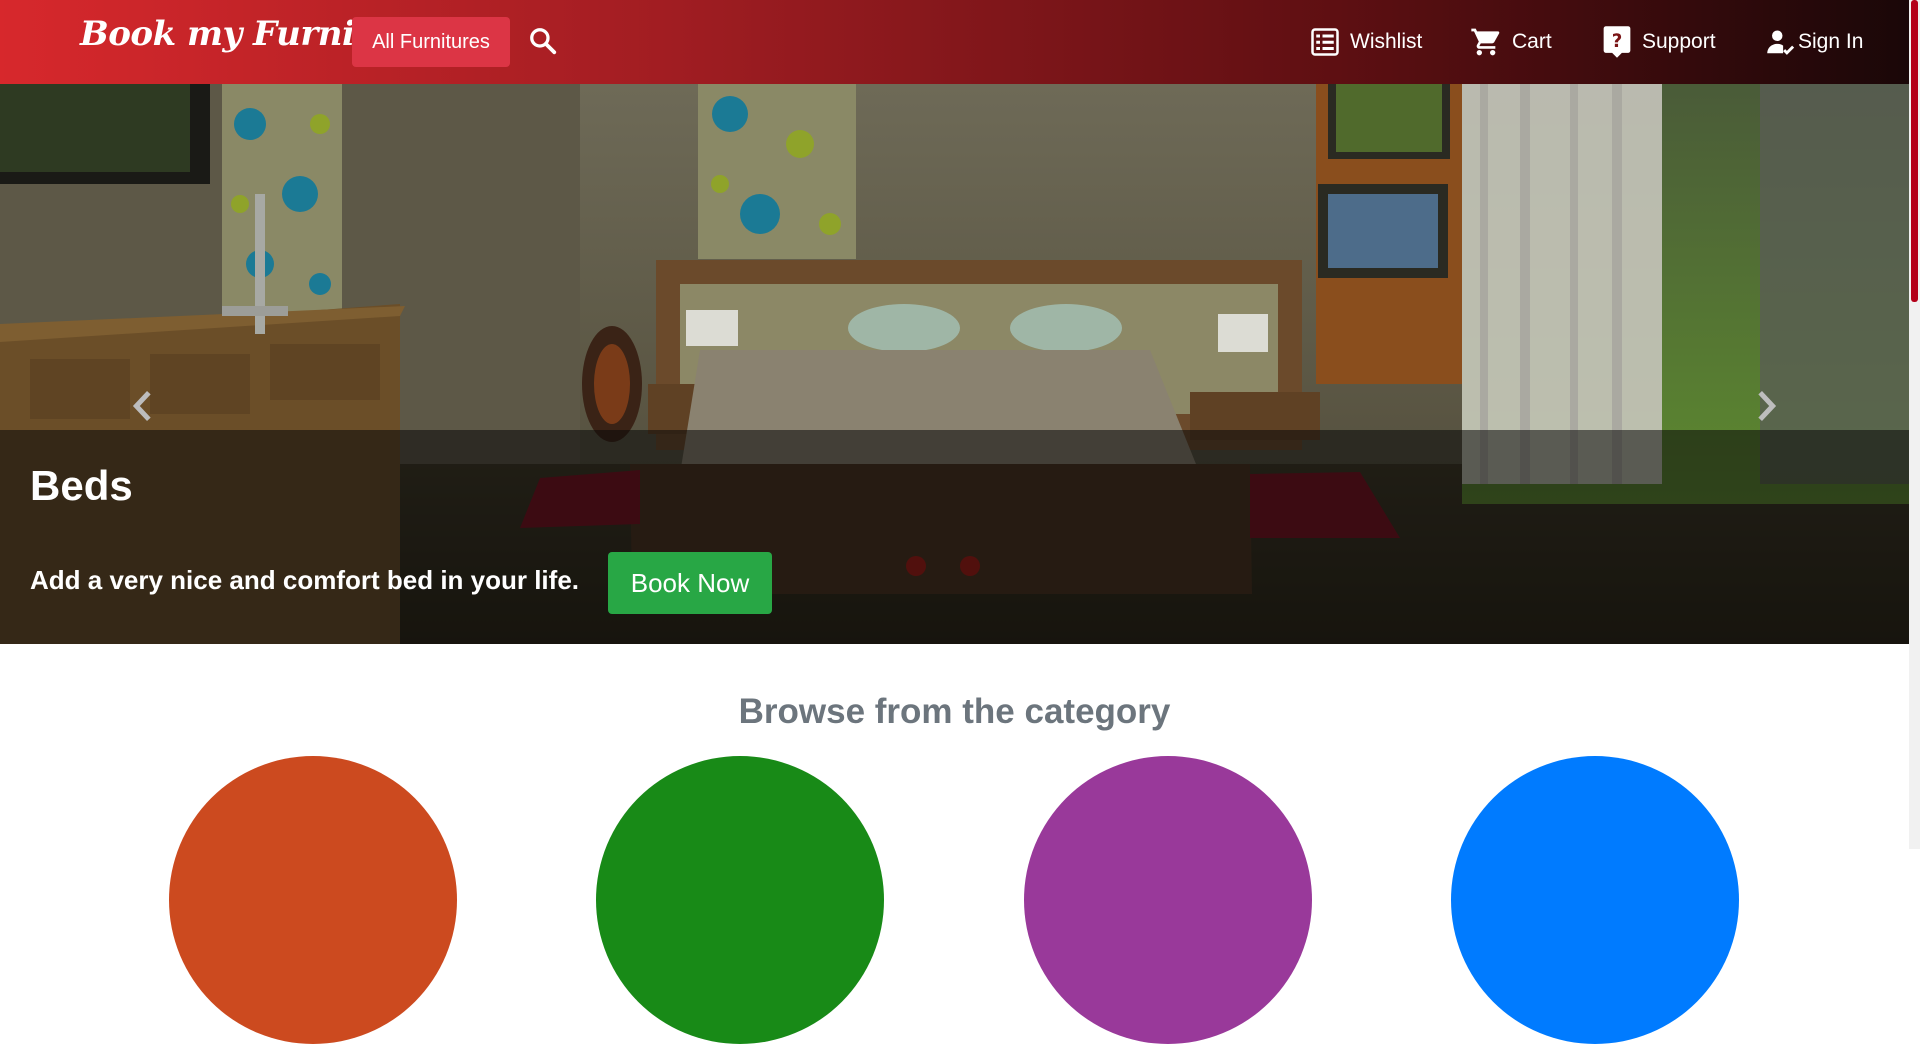 The height and width of the screenshot is (1044, 1920). I want to click on support-label: Support, so click(1679, 41).